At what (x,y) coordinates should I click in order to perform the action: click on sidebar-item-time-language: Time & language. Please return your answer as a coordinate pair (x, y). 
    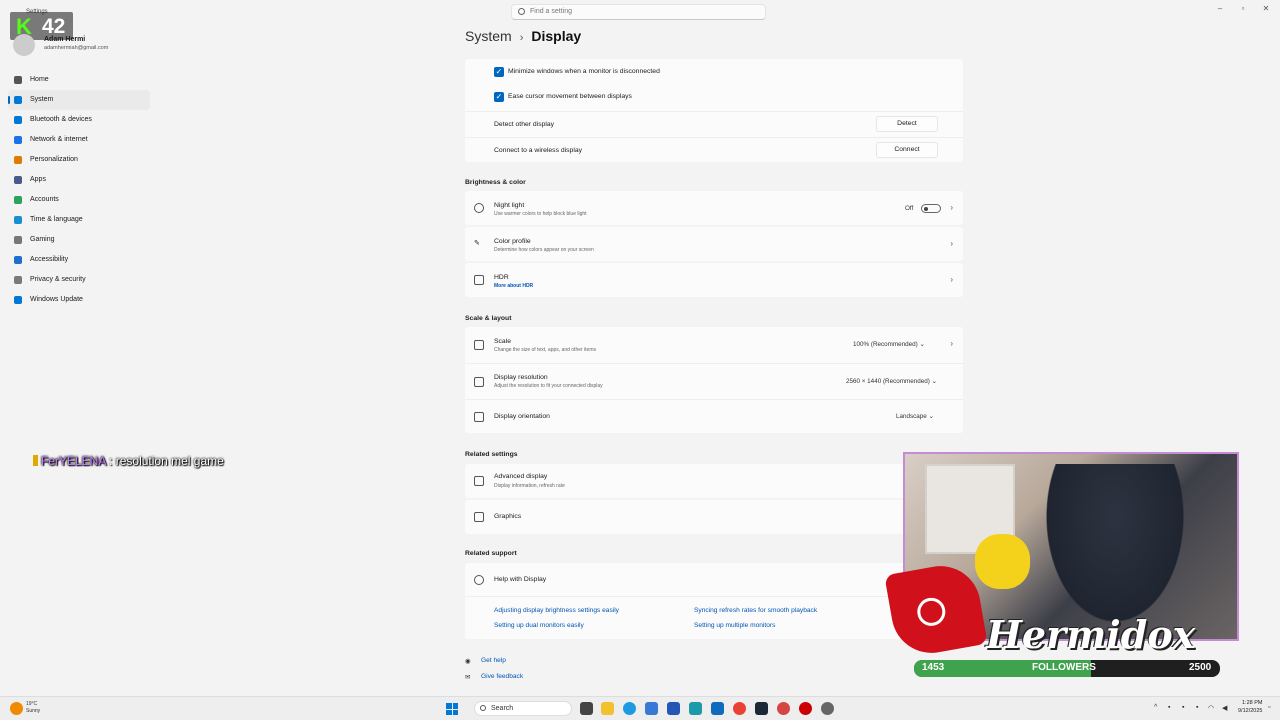
    Looking at the image, I should click on (79, 220).